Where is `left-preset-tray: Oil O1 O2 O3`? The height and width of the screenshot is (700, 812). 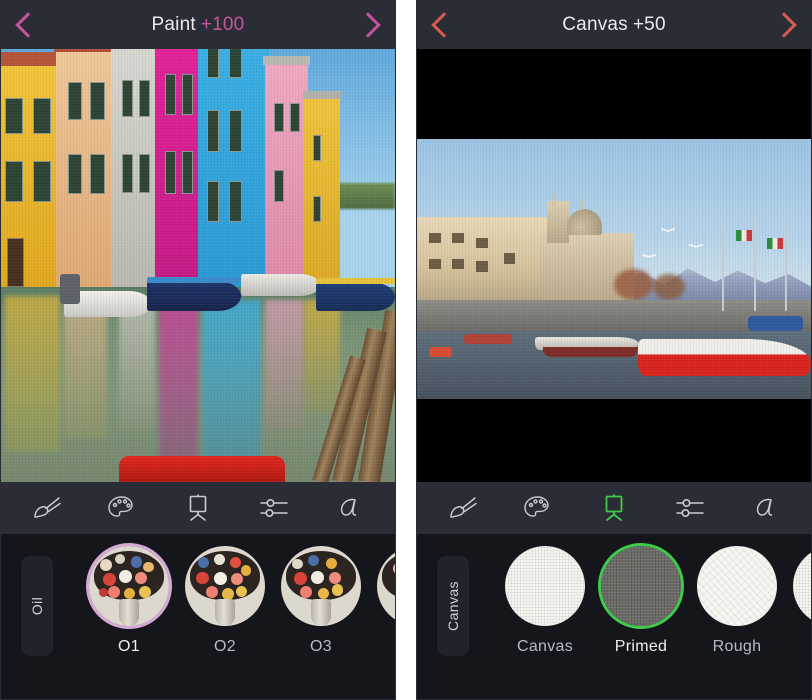
left-preset-tray: Oil O1 O2 O3 is located at coordinates (198, 616).